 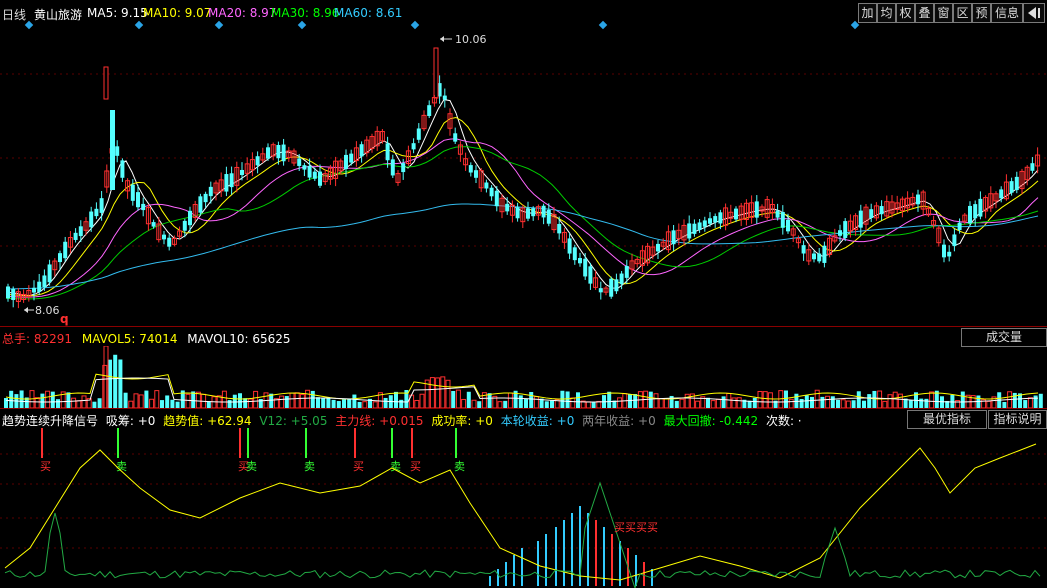 I want to click on back-arrow-icon, so click(x=1034, y=13).